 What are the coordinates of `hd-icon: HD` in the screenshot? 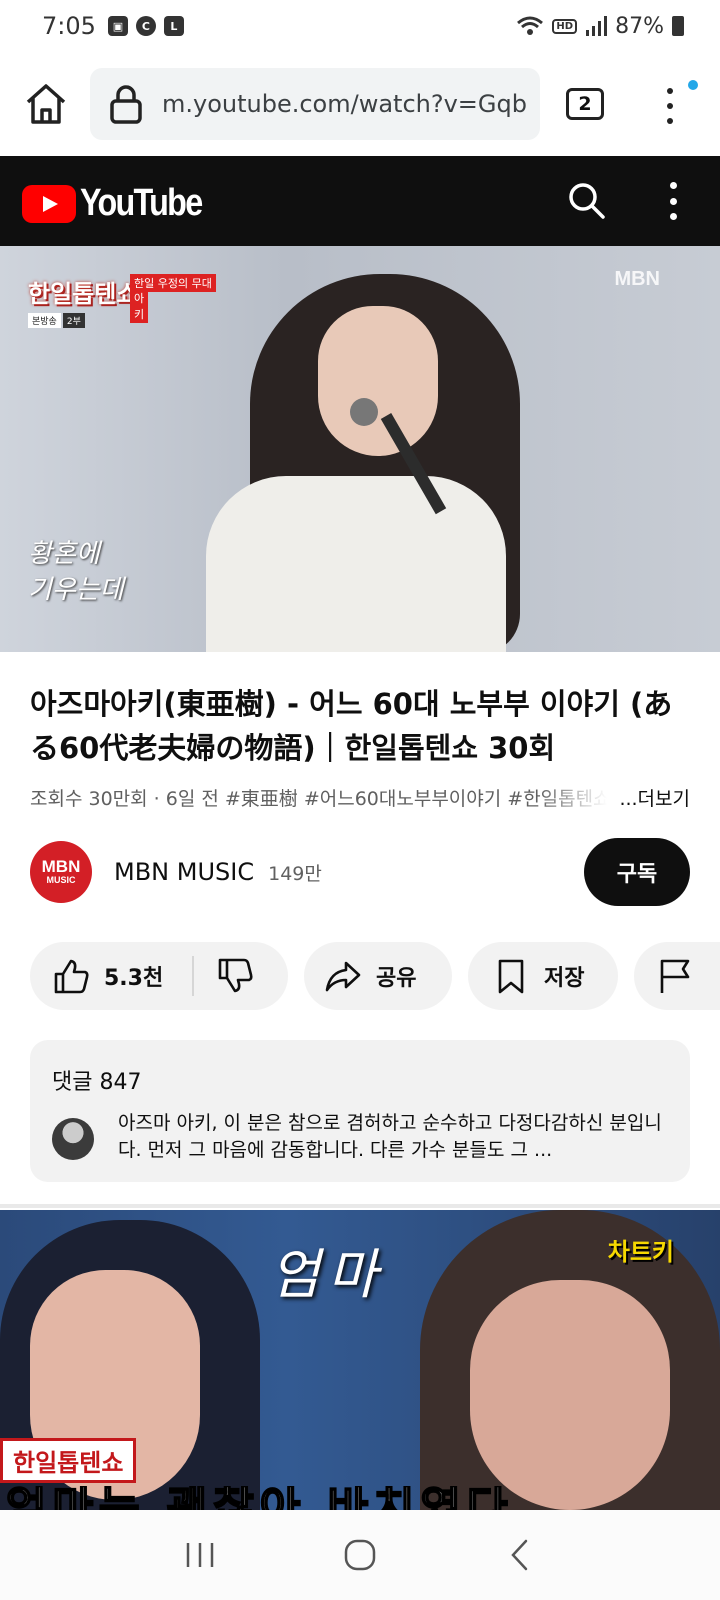 It's located at (565, 26).